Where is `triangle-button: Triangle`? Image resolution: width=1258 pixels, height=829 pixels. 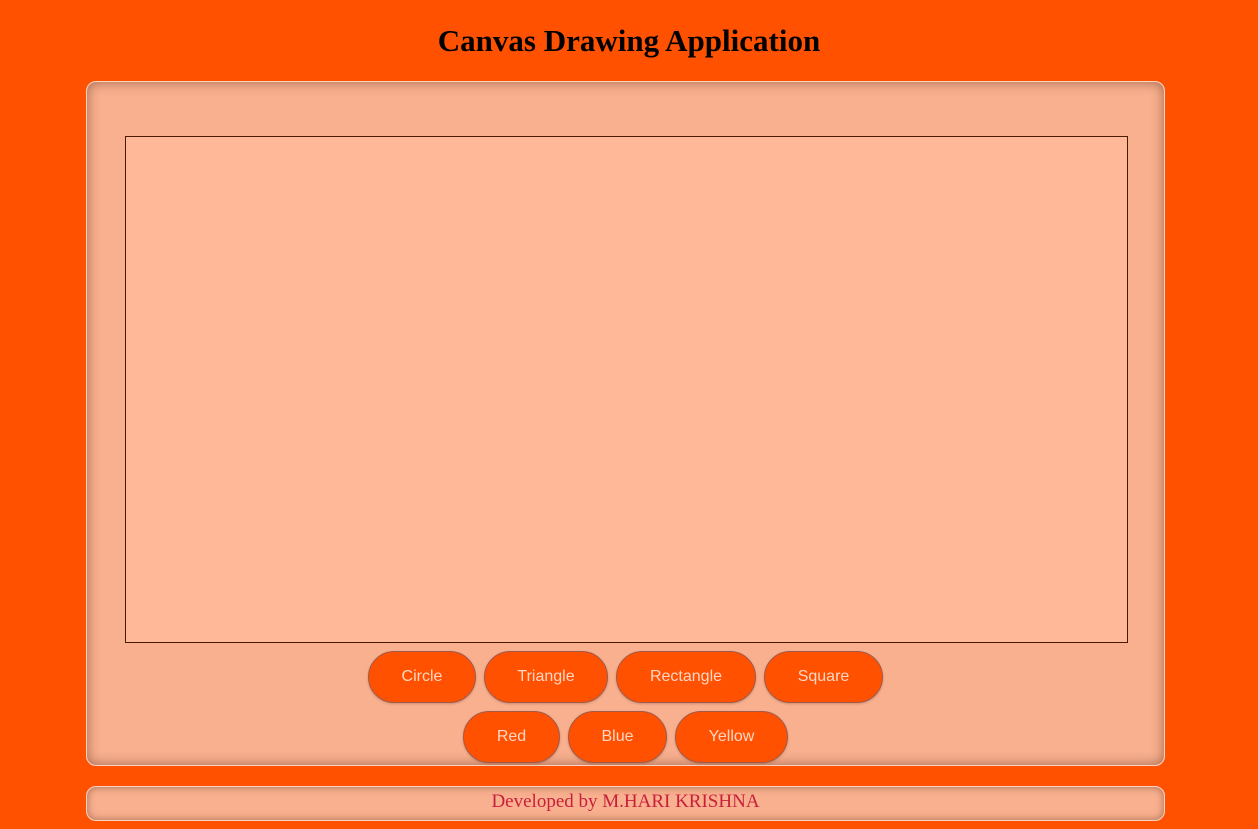
triangle-button: Triangle is located at coordinates (546, 677).